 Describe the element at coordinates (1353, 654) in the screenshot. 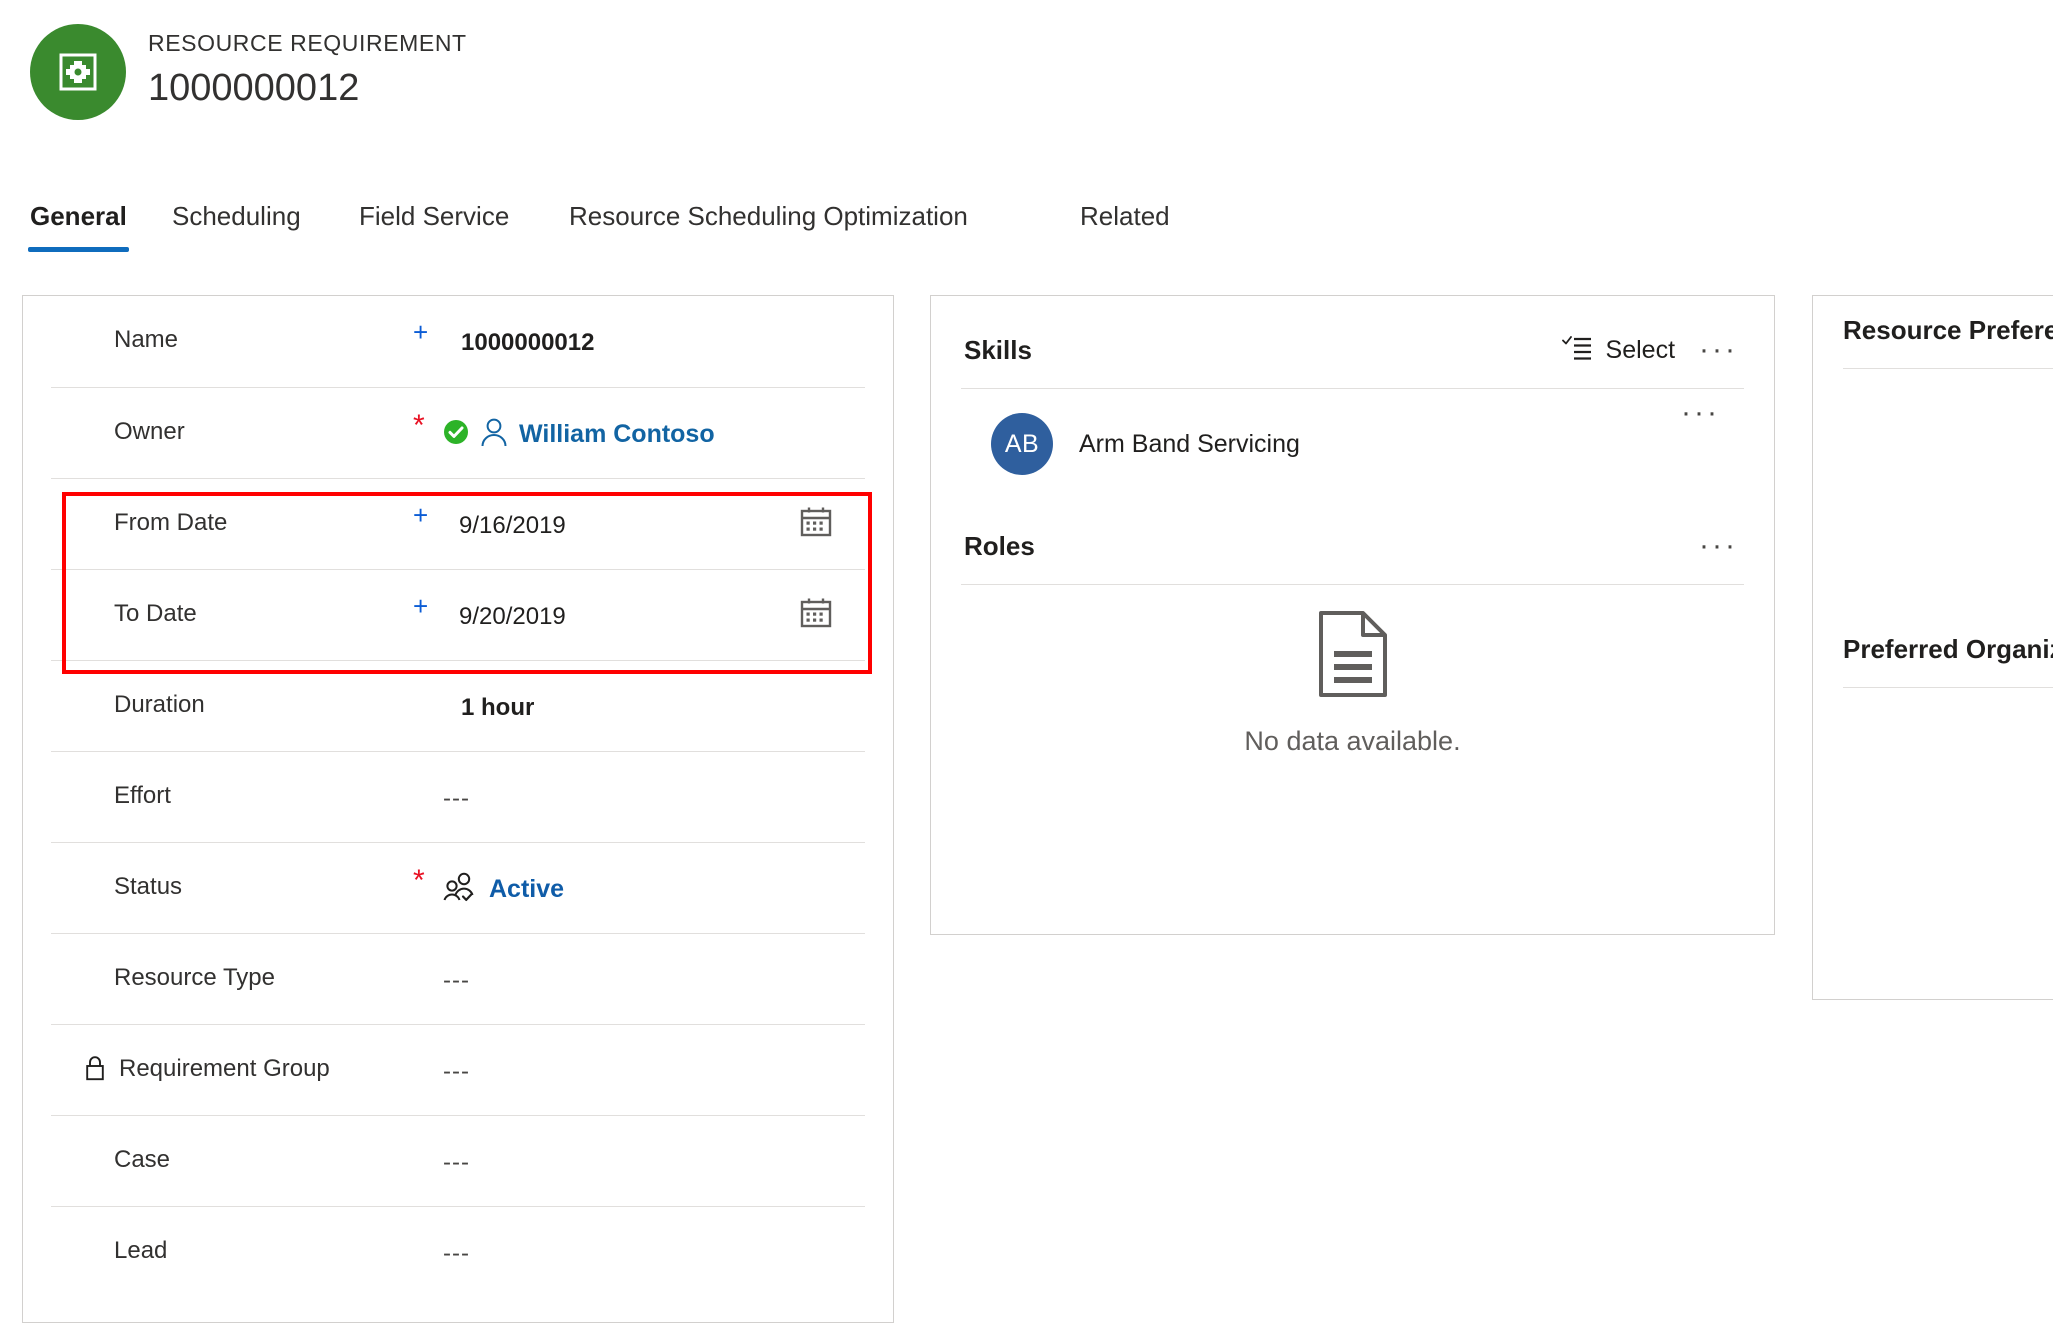

I see `document-icon` at that location.